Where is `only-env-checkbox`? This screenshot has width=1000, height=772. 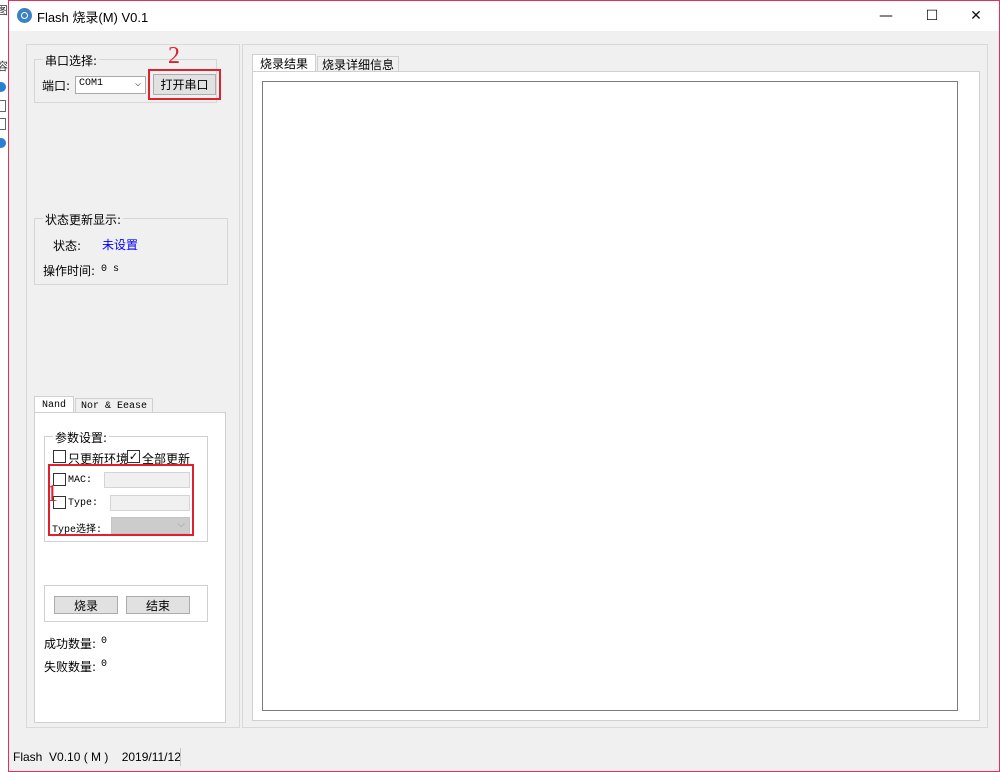
only-env-checkbox is located at coordinates (59, 456).